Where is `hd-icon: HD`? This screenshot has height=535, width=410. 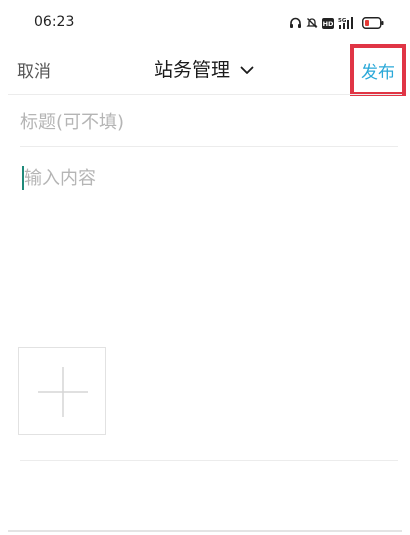 hd-icon: HD is located at coordinates (328, 23).